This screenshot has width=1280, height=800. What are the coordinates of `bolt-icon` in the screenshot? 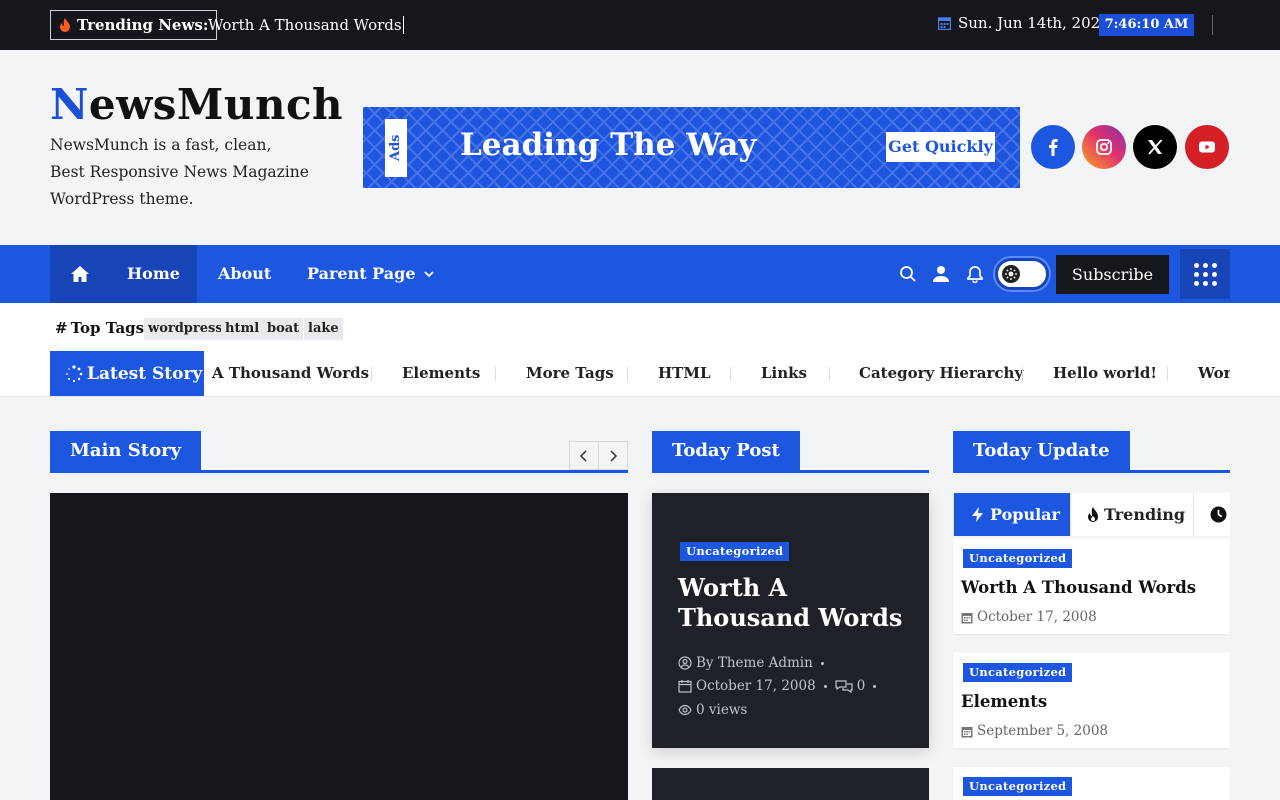 It's located at (977, 514).